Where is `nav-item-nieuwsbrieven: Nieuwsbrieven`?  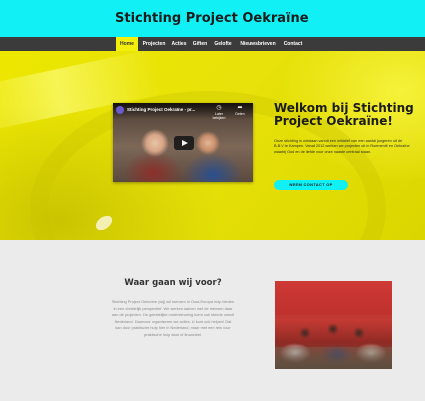 nav-item-nieuwsbrieven: Nieuwsbrieven is located at coordinates (258, 44).